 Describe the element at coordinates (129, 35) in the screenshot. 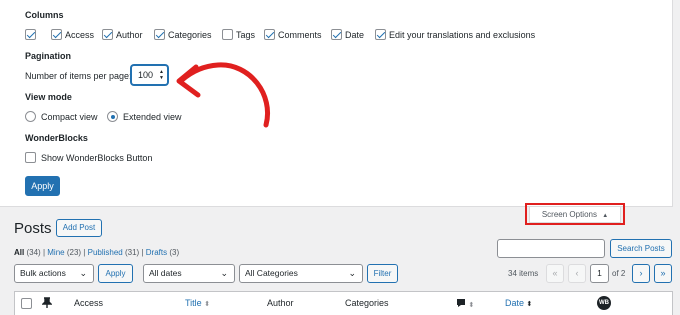

I see `column-label-author: Author` at that location.